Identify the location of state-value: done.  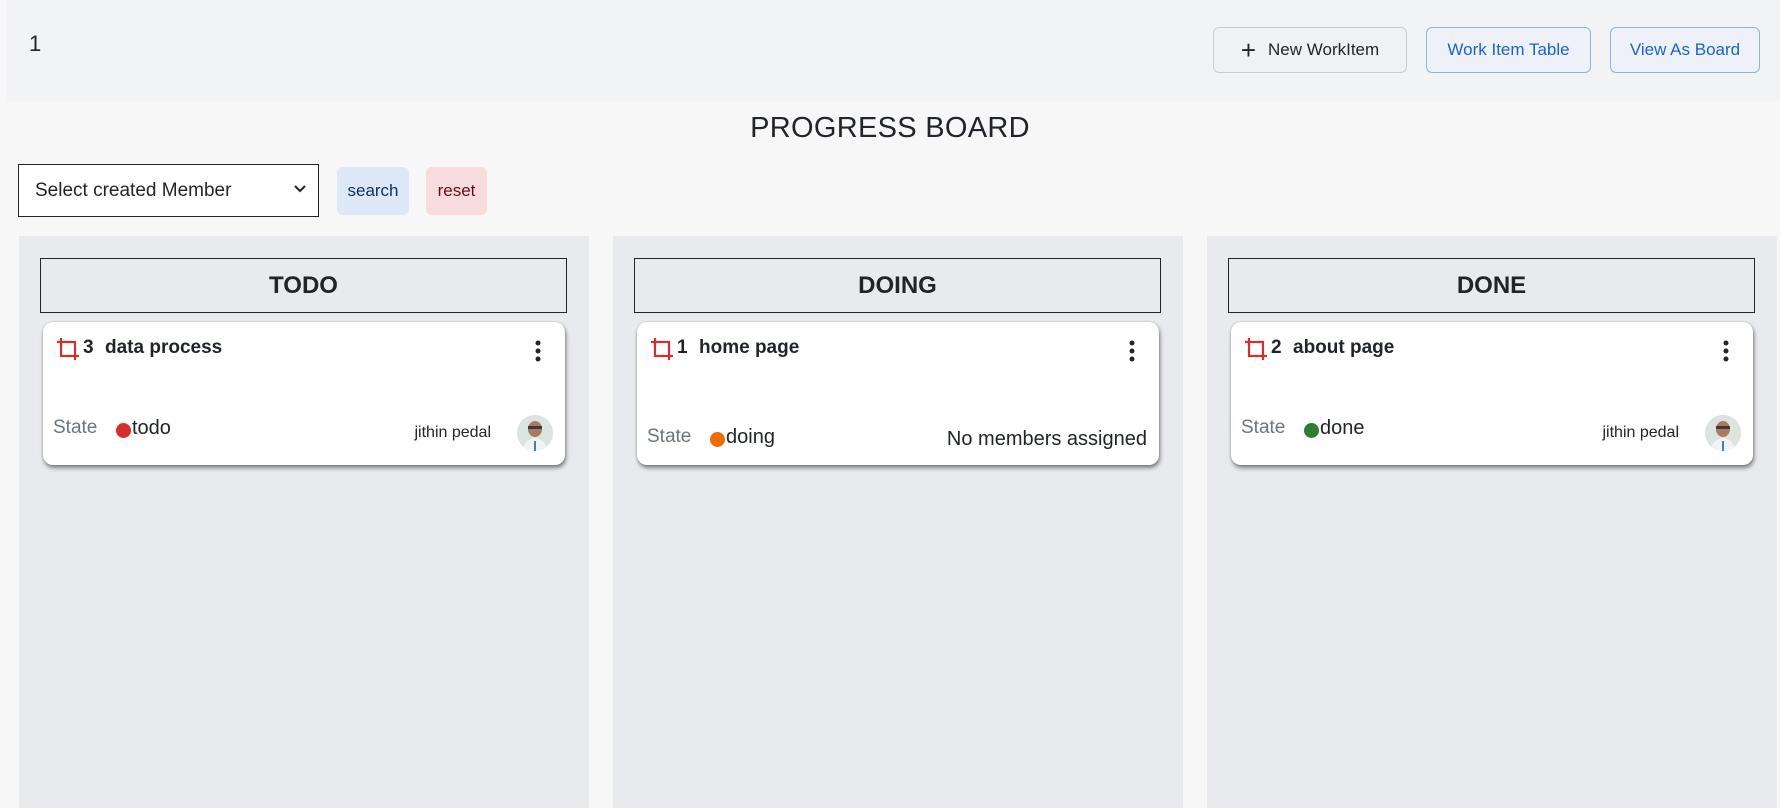
(1342, 428).